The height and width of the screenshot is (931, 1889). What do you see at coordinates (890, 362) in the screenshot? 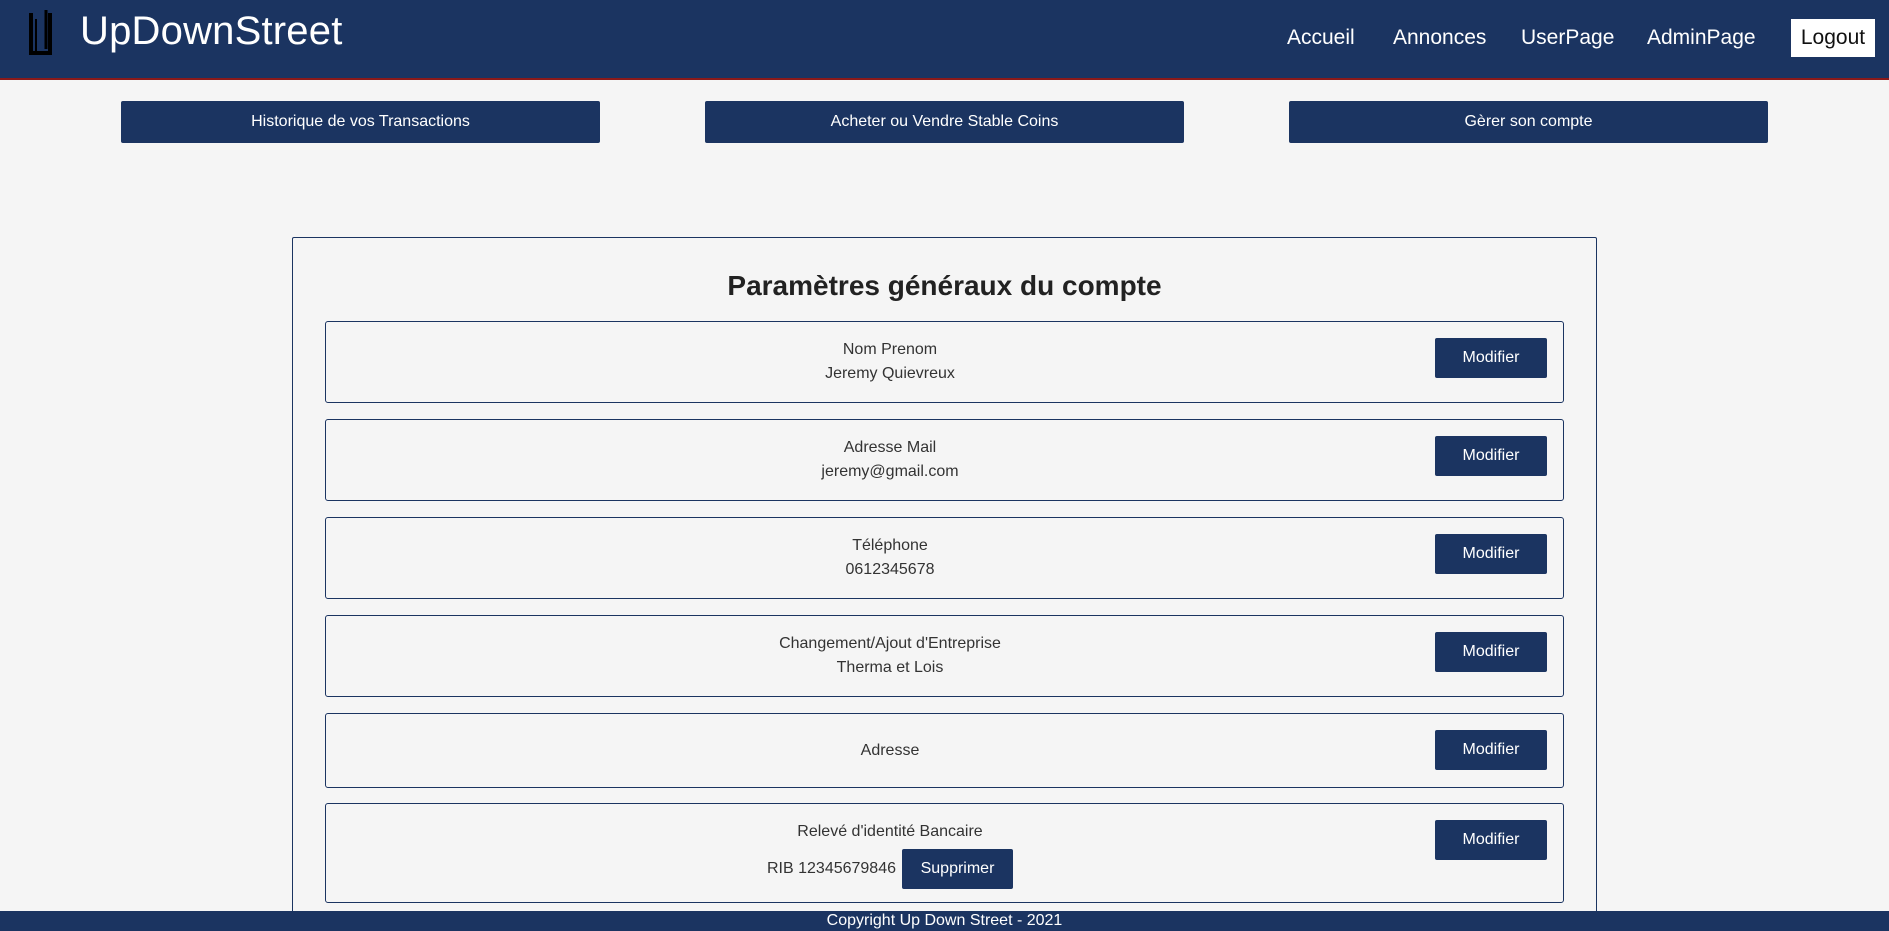
I see `row-text: Nom Prenom Jeremy Quievreux` at bounding box center [890, 362].